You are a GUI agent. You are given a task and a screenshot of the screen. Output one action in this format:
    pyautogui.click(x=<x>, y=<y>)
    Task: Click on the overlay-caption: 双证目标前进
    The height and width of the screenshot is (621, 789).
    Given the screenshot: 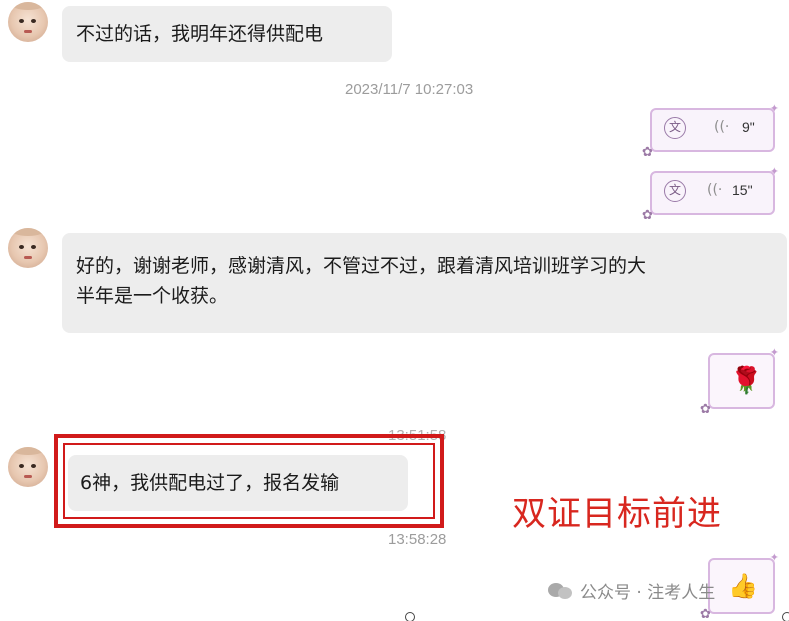 What is the action you would take?
    pyautogui.click(x=617, y=514)
    